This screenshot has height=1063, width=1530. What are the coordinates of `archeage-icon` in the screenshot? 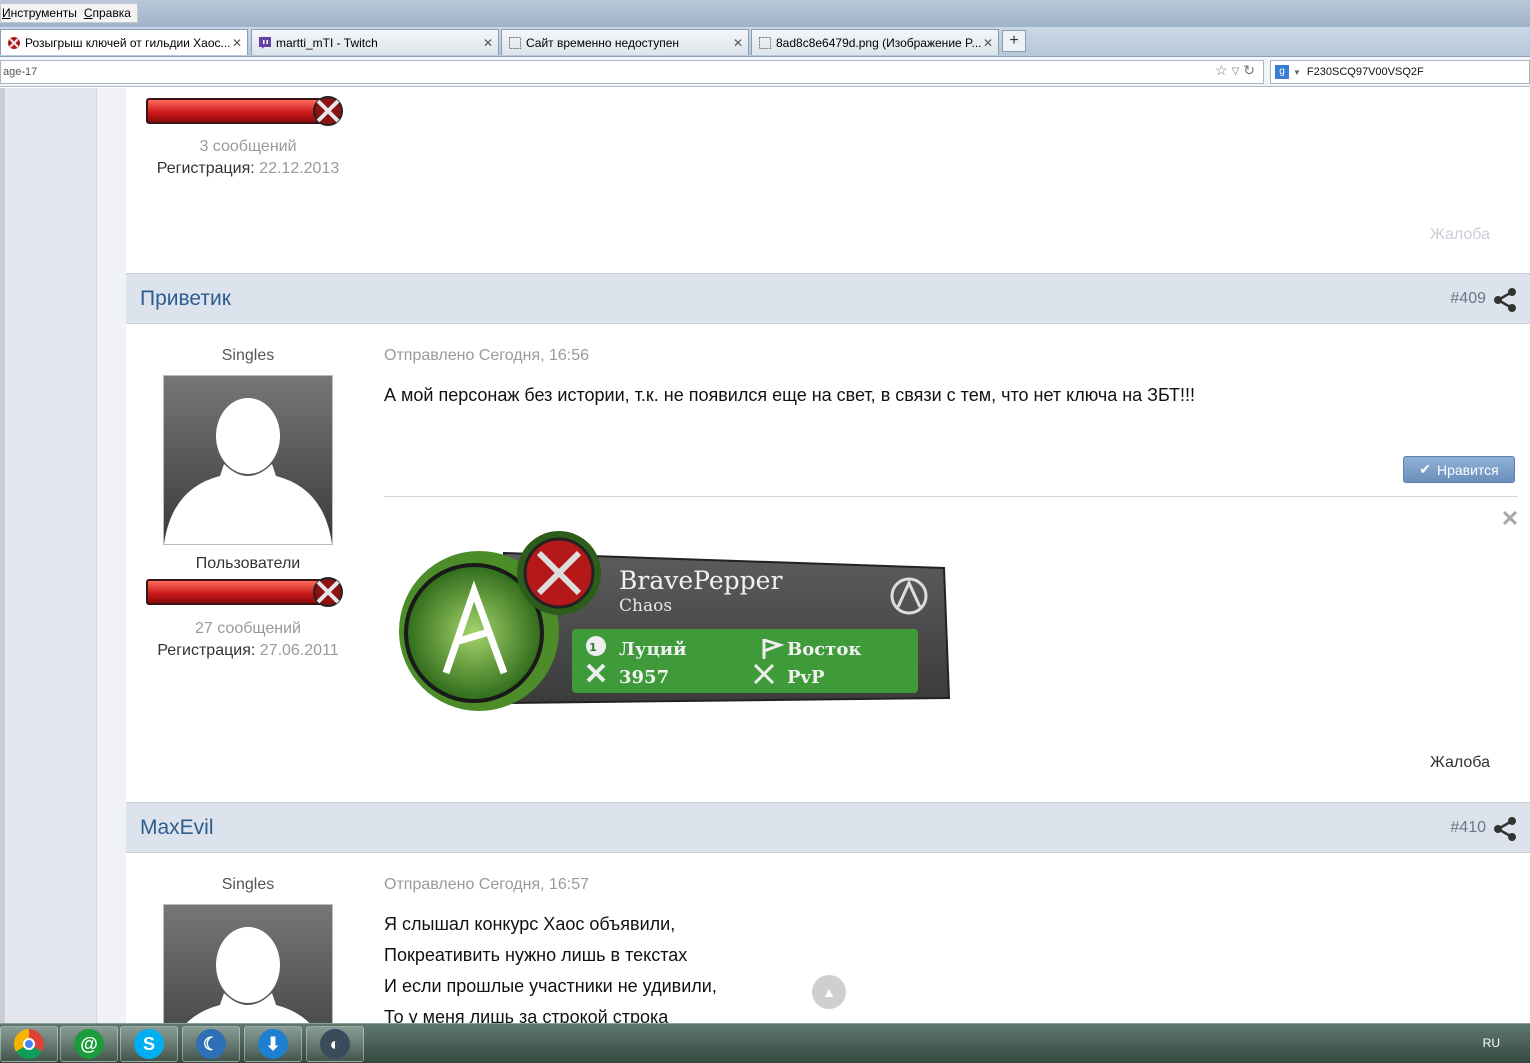 It's located at (14, 43).